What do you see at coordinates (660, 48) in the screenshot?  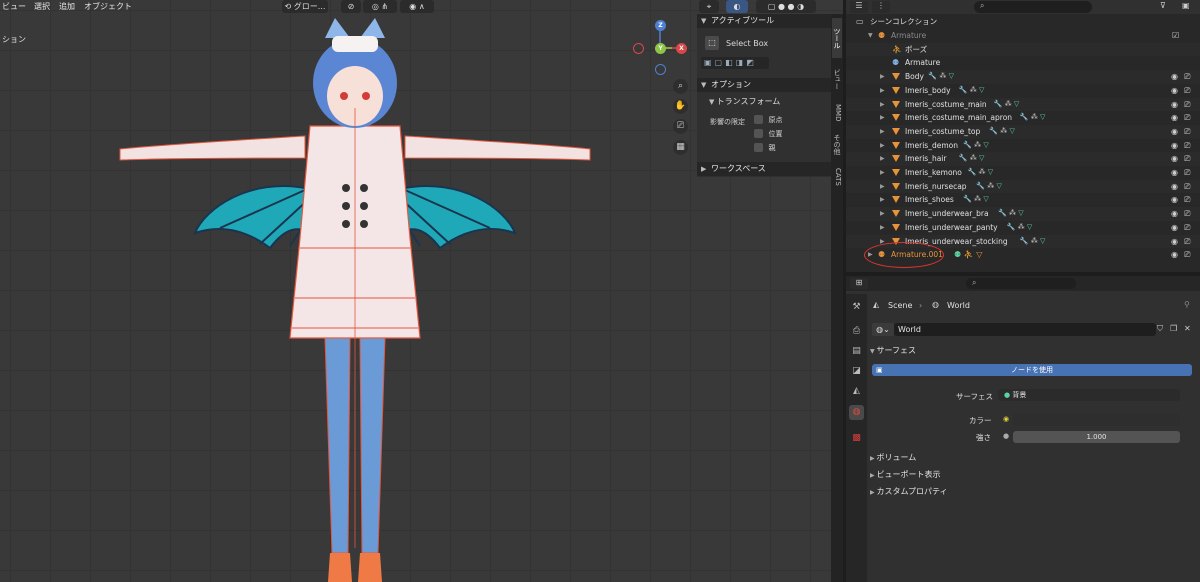 I see `gizmo-y-axis: Y` at bounding box center [660, 48].